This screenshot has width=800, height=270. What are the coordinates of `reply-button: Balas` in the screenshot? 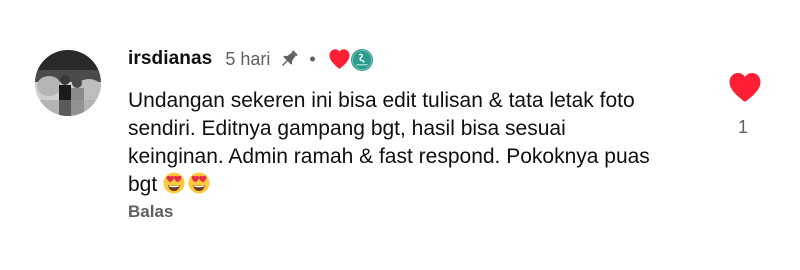 It's located at (150, 212).